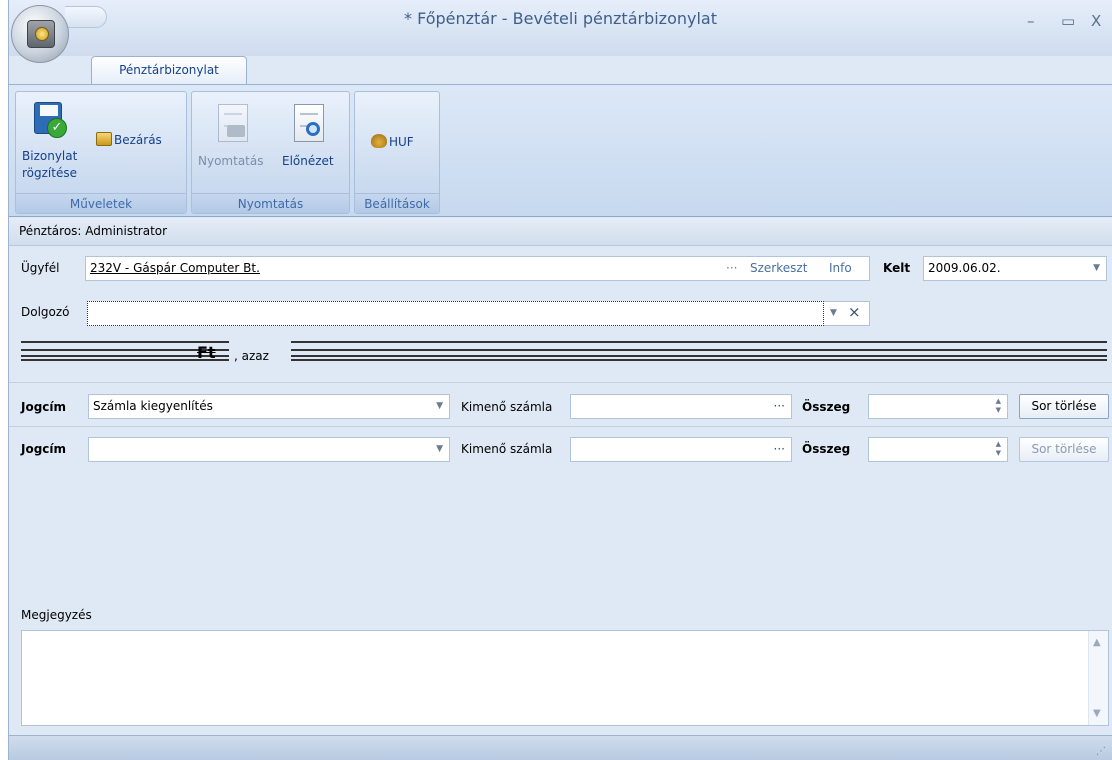 The image size is (1112, 760). What do you see at coordinates (1064, 406) in the screenshot?
I see `row1-delete-button: Sor törlése` at bounding box center [1064, 406].